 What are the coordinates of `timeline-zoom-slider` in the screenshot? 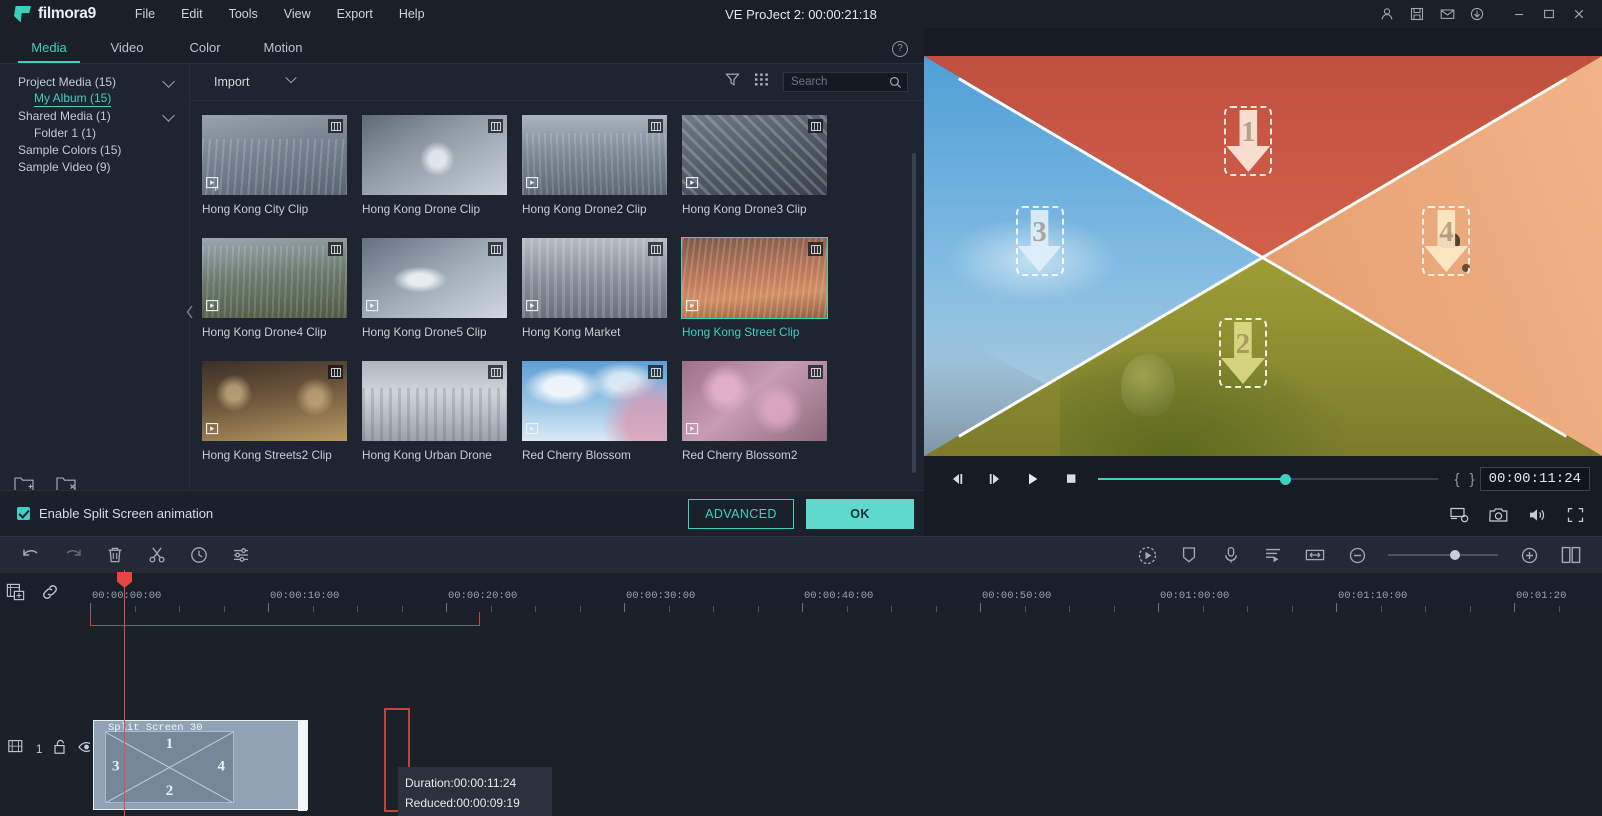 It's located at (1443, 555).